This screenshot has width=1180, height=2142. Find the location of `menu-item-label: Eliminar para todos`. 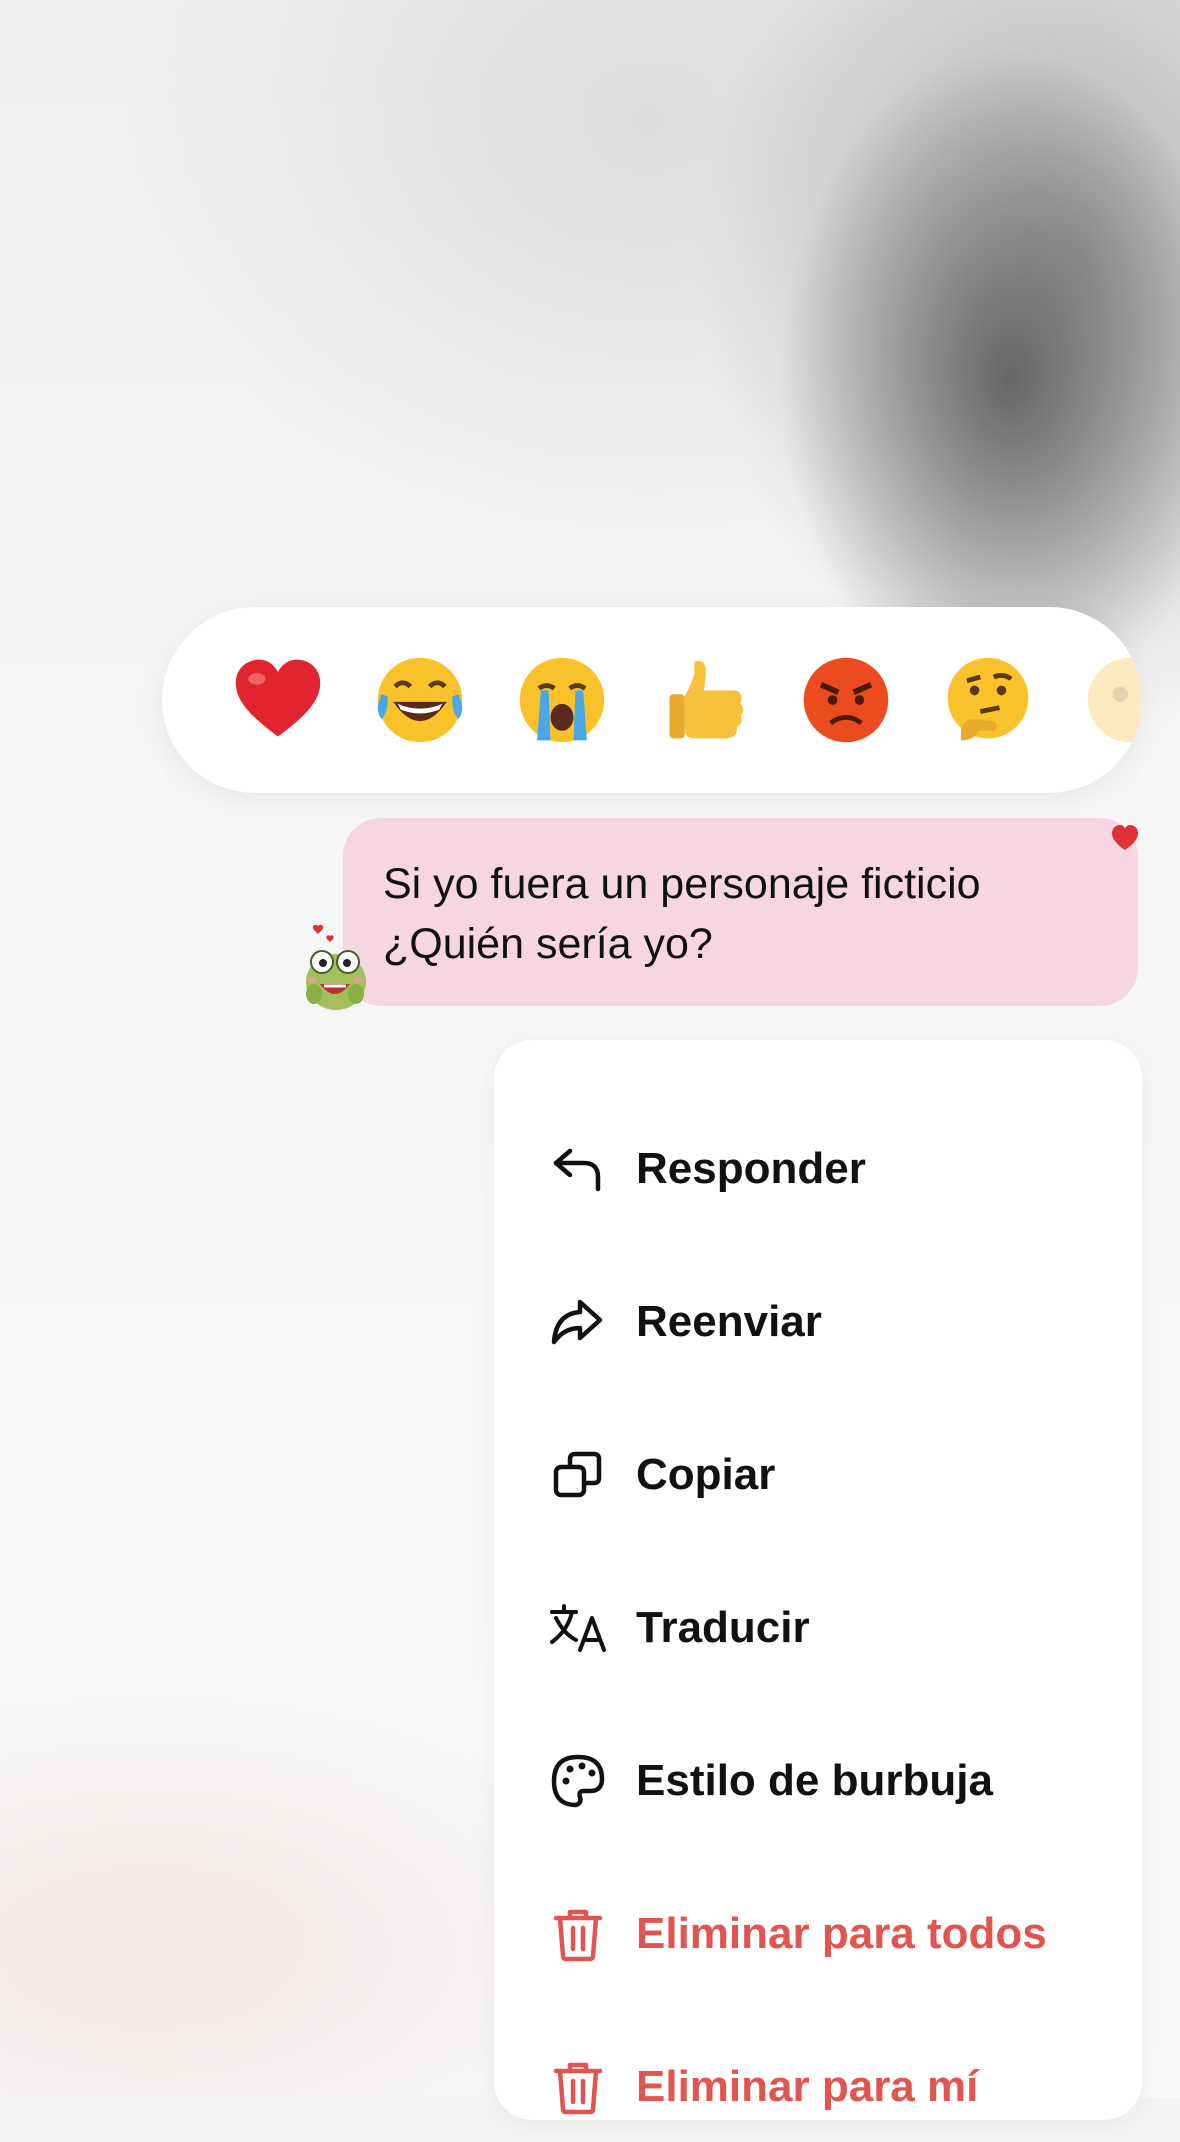

menu-item-label: Eliminar para todos is located at coordinates (841, 1933).